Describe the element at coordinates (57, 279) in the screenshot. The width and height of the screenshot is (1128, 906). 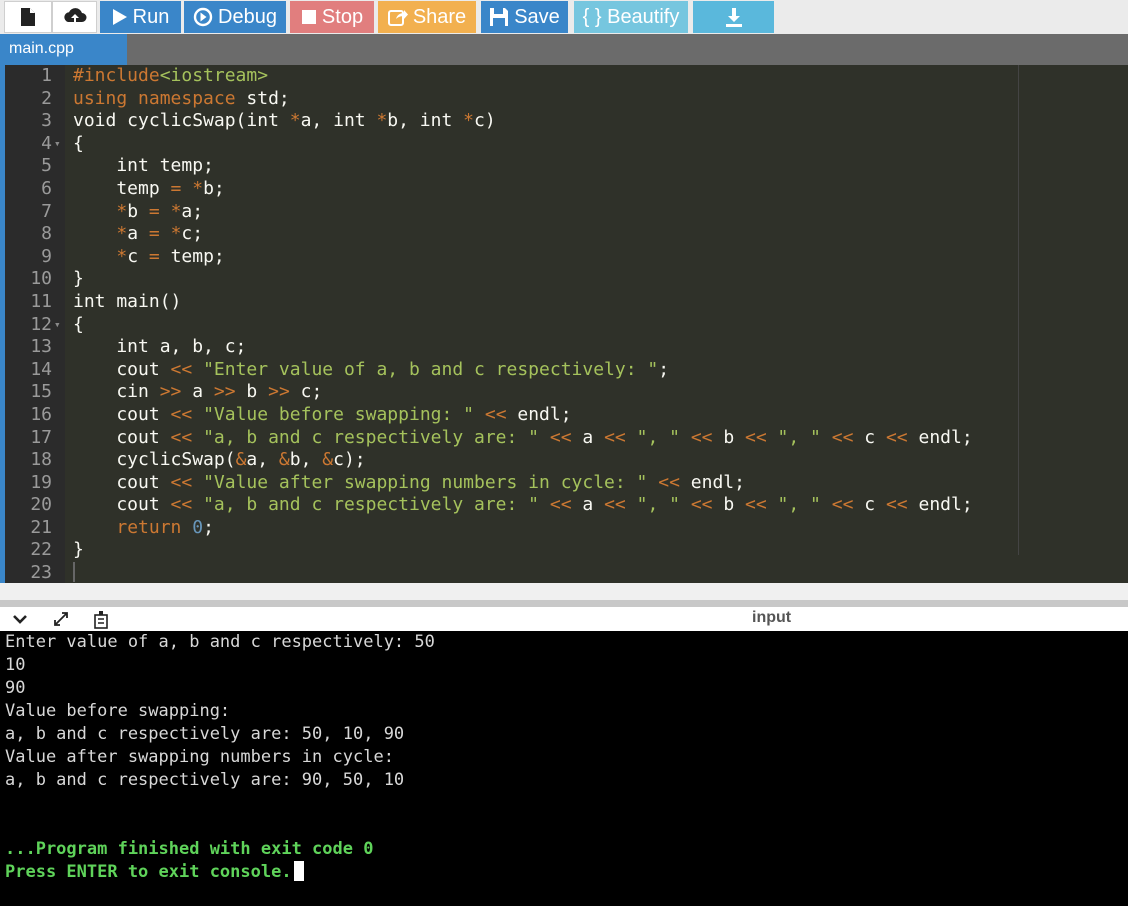
I see `code-line: 10}` at that location.